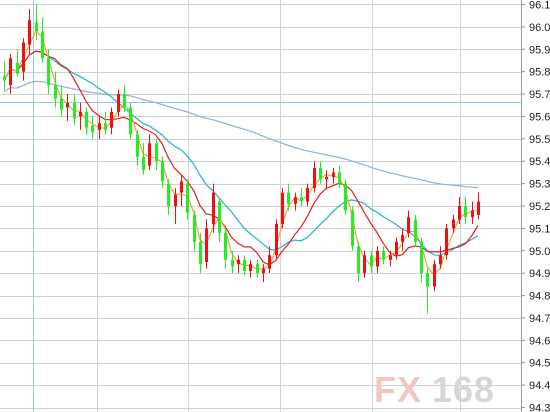 Image resolution: width=550 pixels, height=412 pixels. I want to click on y-tick-label: 94.3, so click(539, 407).